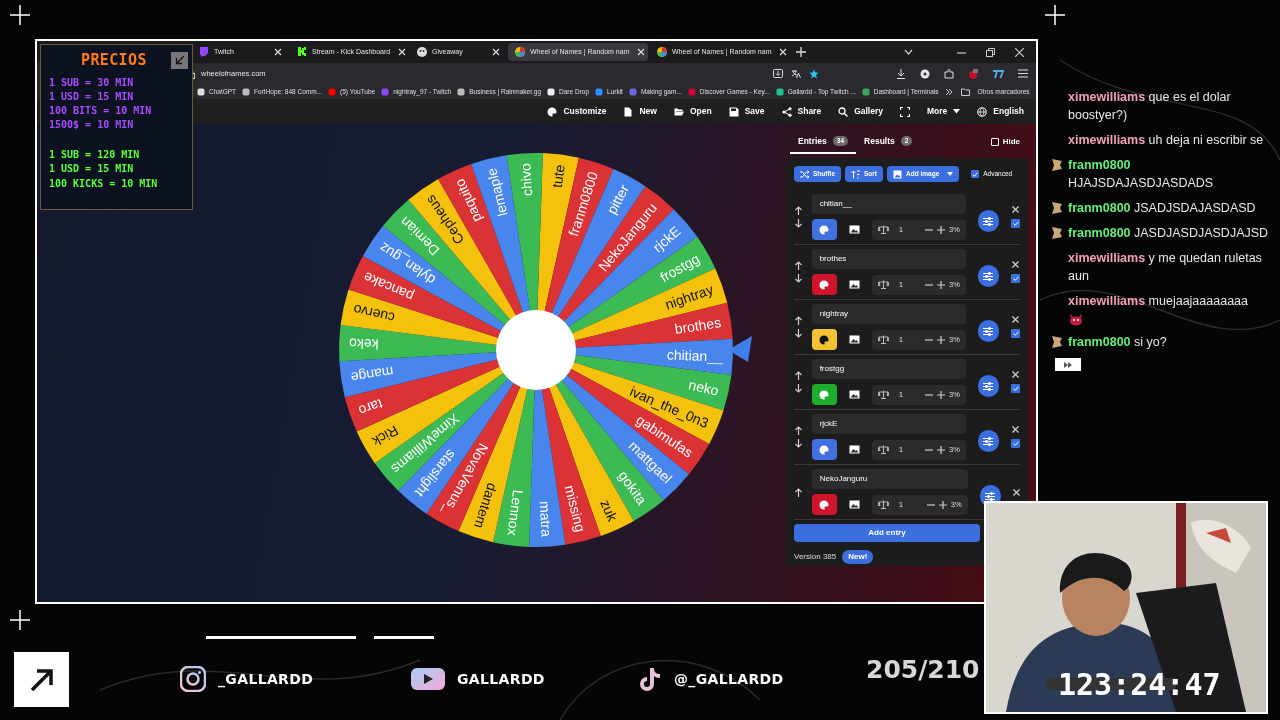 The image size is (1280, 720). I want to click on entry-name-field: NekoJanguru, so click(889, 479).